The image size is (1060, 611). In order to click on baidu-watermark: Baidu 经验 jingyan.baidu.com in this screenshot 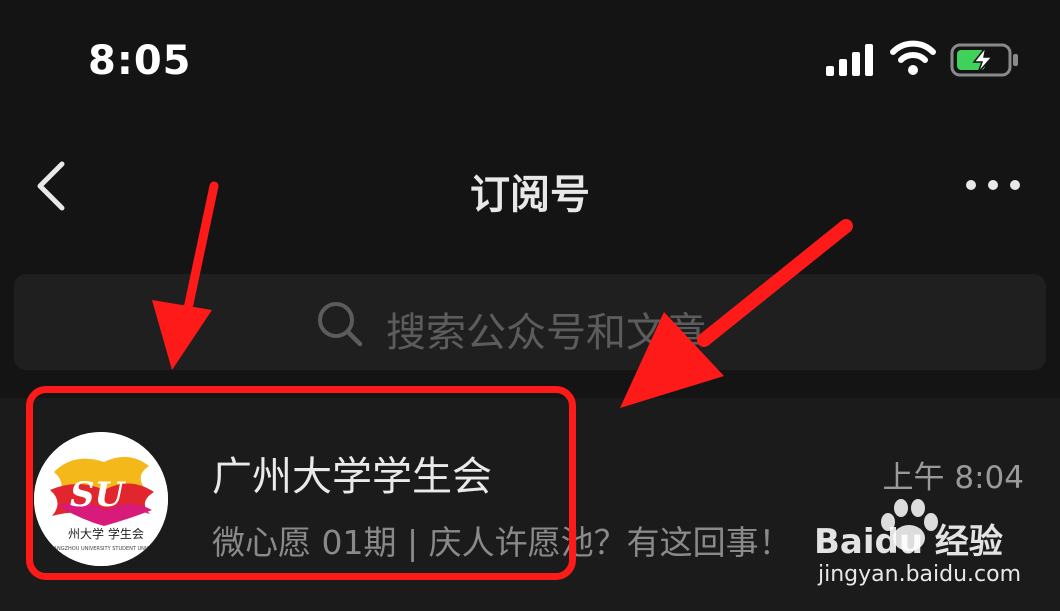, I will do `click(932, 551)`.